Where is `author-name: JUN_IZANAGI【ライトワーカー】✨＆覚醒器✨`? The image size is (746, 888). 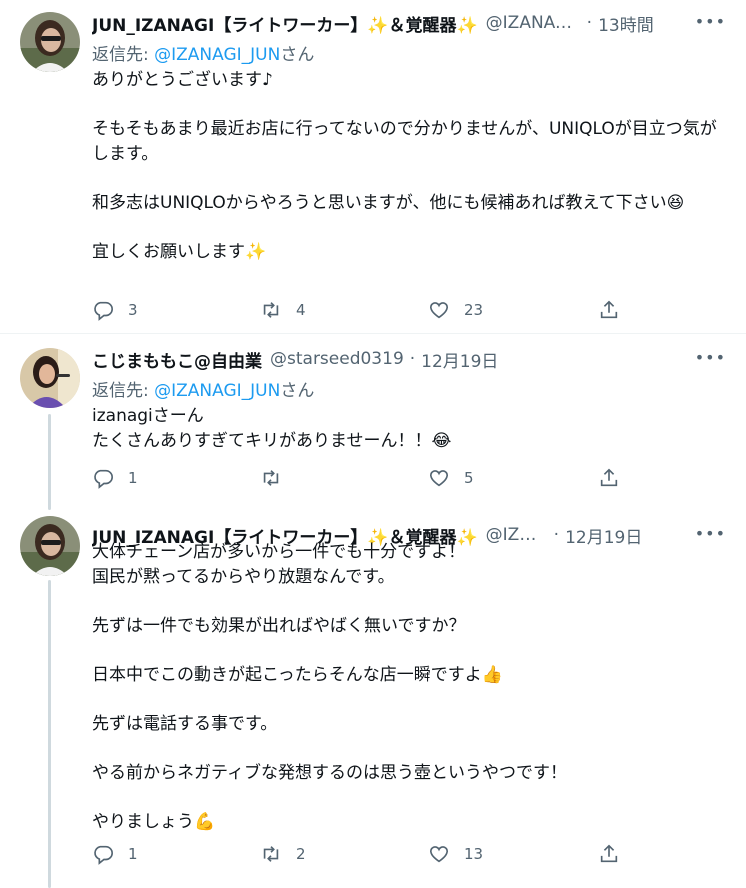 author-name: JUN_IZANAGI【ライトワーカー】✨＆覚醒器✨ is located at coordinates (285, 23).